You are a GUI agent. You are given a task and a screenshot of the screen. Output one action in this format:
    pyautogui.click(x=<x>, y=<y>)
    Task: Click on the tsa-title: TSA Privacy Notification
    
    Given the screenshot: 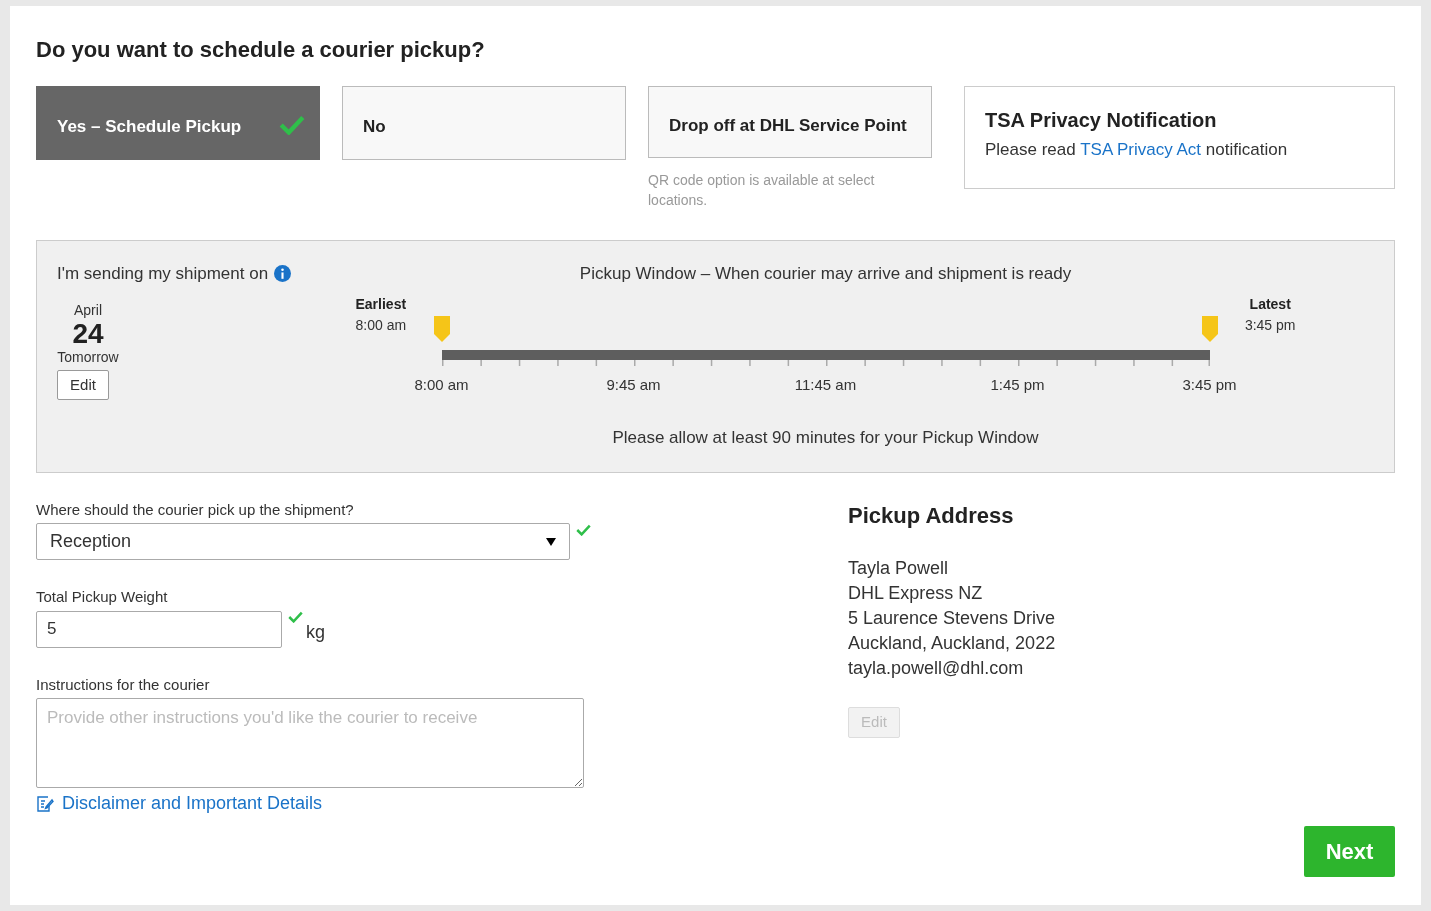 What is the action you would take?
    pyautogui.click(x=1101, y=120)
    